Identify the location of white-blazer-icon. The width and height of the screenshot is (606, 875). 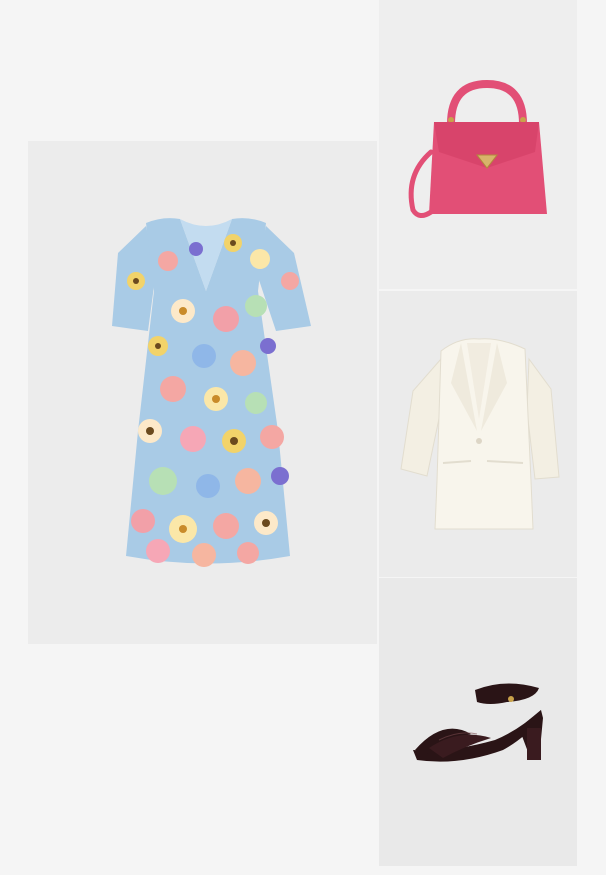
(480, 434).